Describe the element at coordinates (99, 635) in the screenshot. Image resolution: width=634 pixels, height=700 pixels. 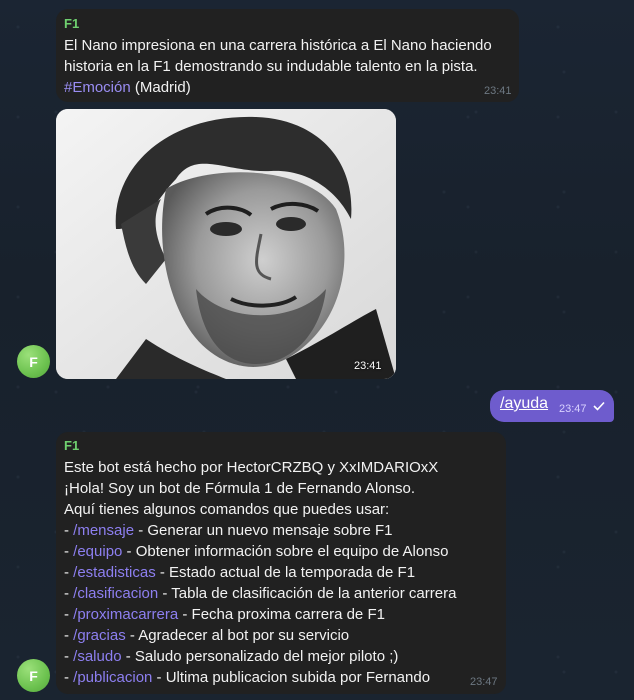
I see `command-link: /gracias` at that location.